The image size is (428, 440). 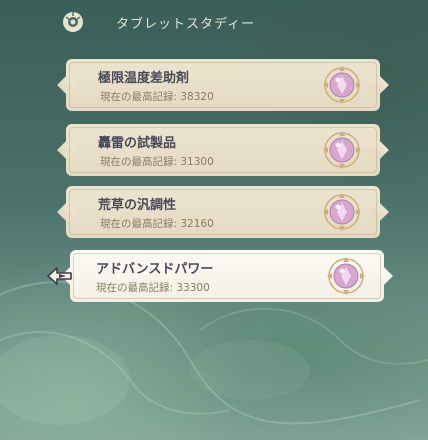 I want to click on challenge-card-3: 荒草の汎調性 現在の最高記録: 32160, so click(x=223, y=212).